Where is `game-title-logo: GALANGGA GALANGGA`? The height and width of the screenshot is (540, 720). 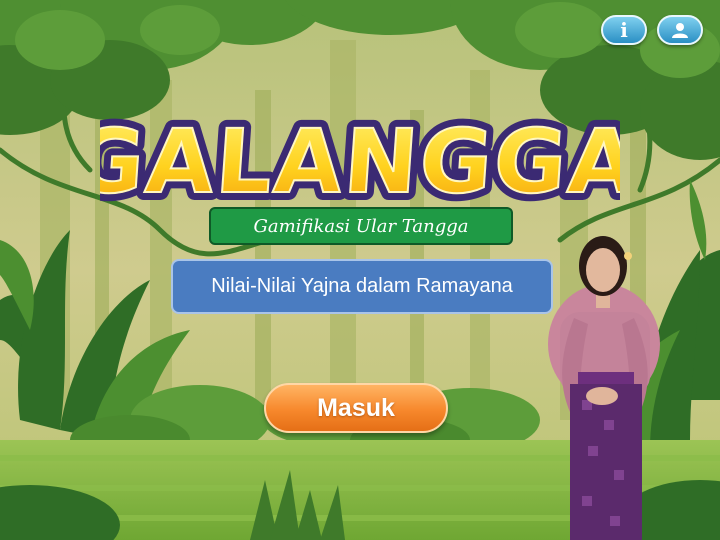
game-title-logo: GALANGGA GALANGGA is located at coordinates (360, 157).